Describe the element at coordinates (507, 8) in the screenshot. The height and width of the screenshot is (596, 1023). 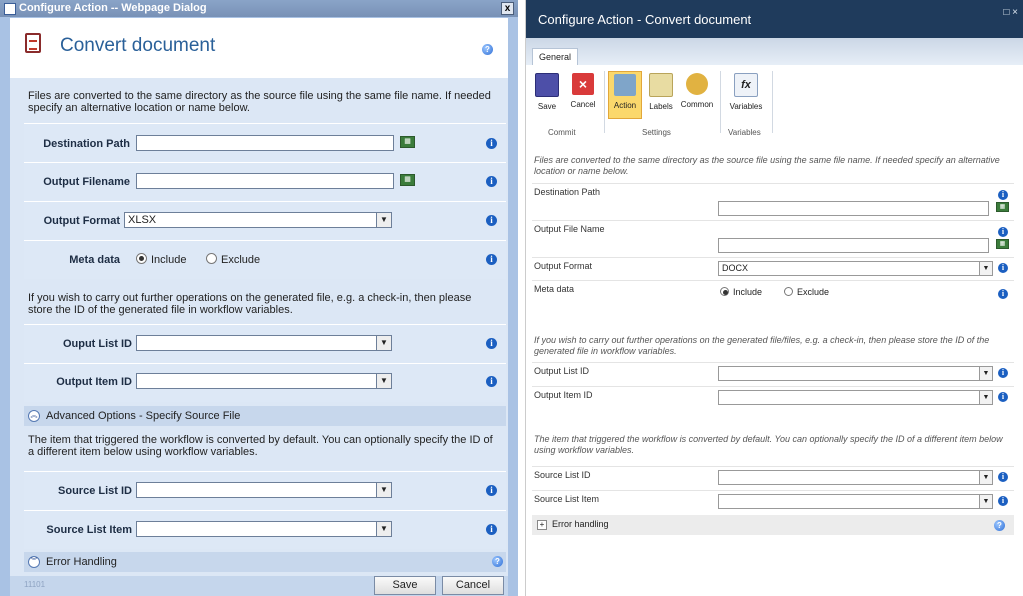
I see `close-button: x` at that location.